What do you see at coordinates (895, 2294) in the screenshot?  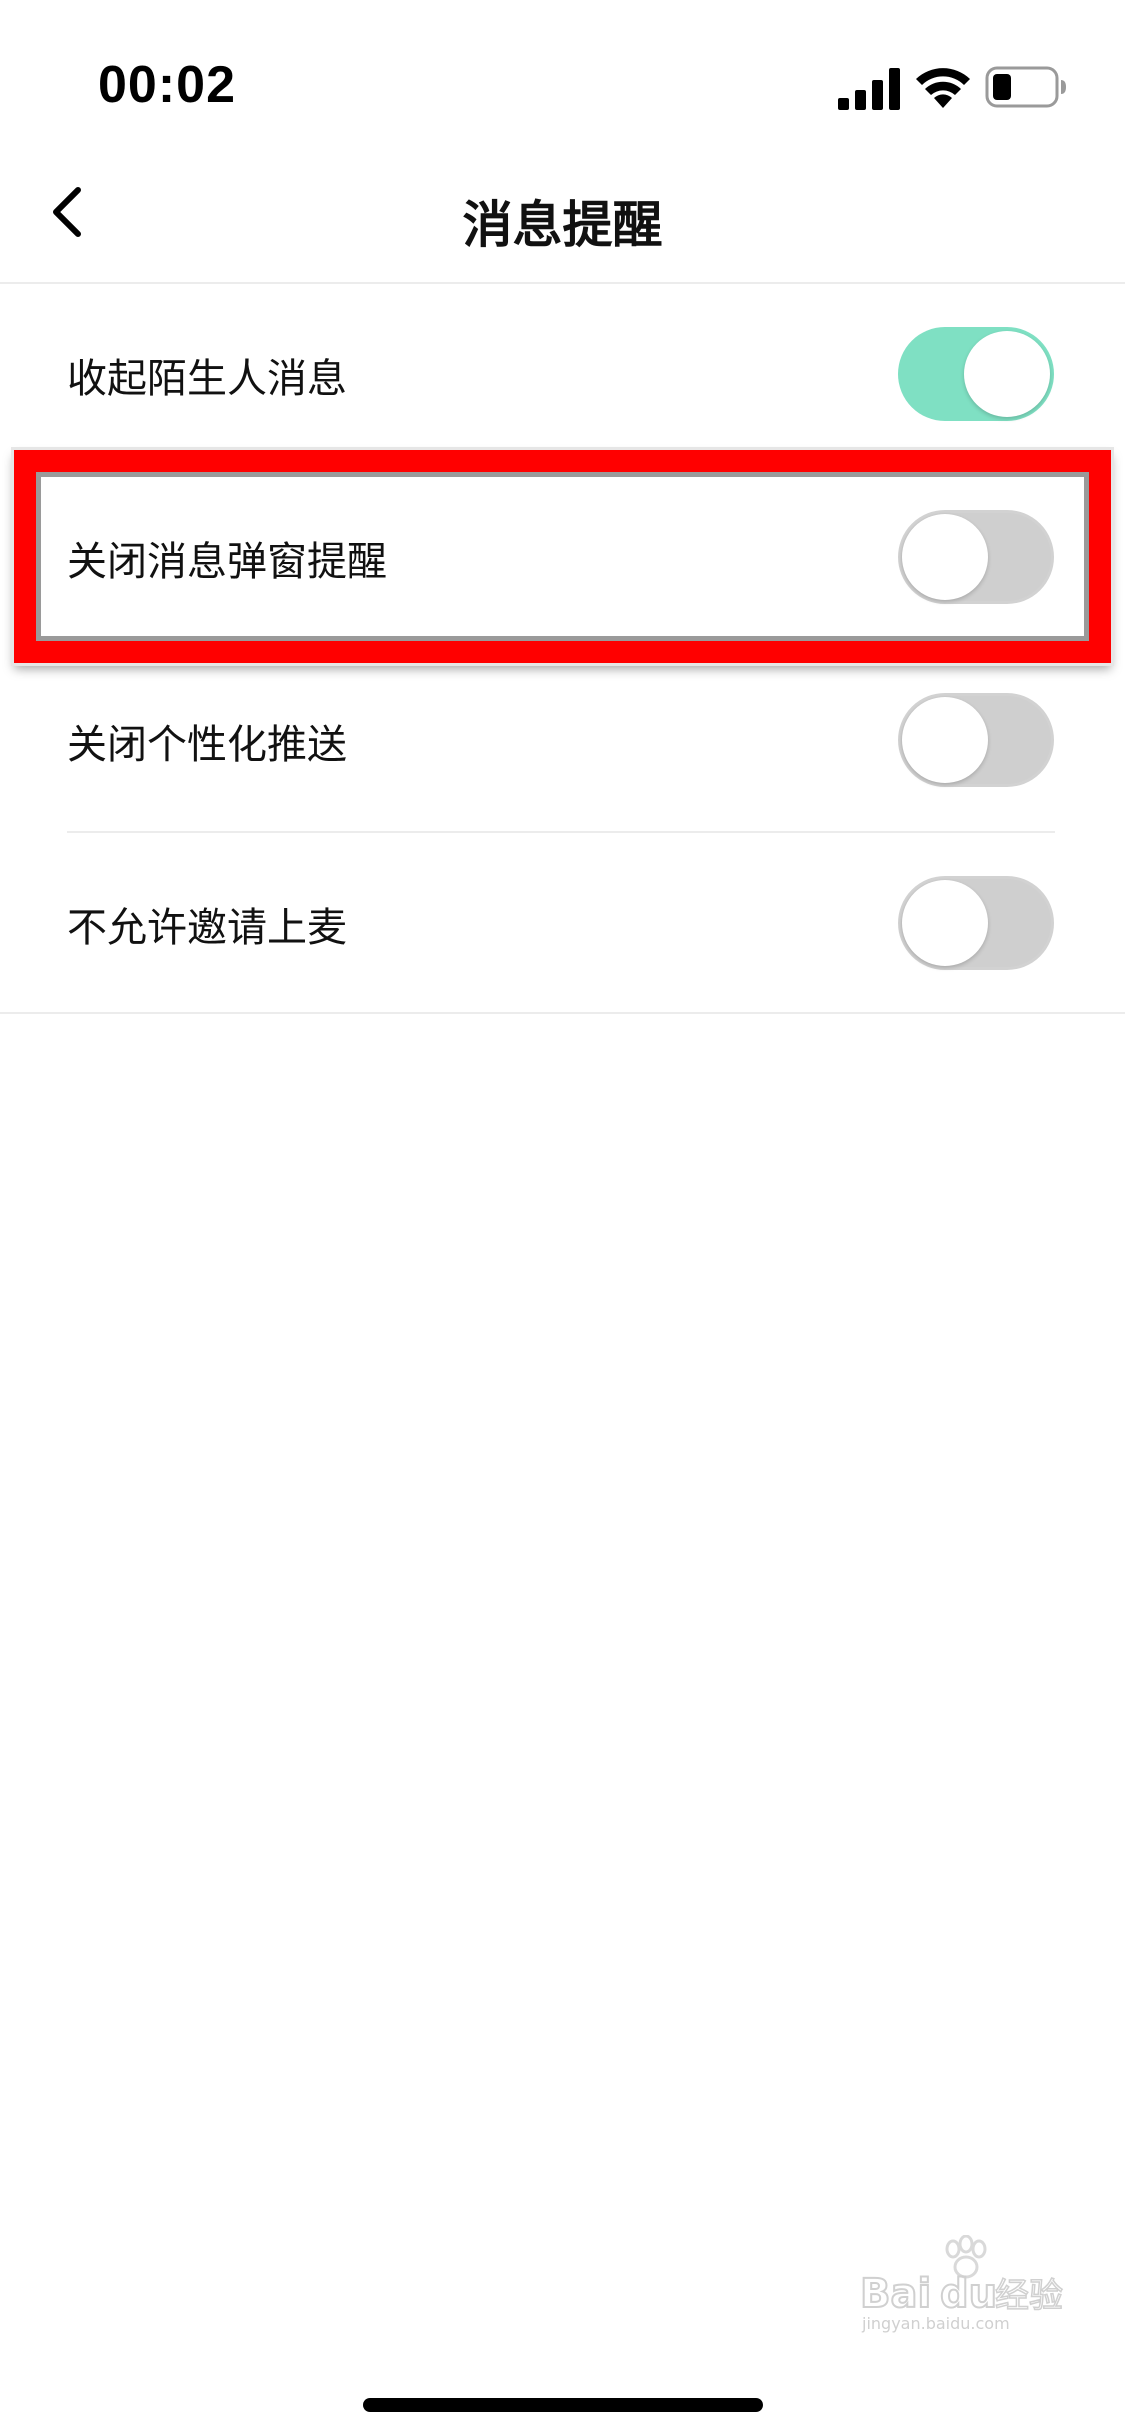 I see `svg-text: Bai` at bounding box center [895, 2294].